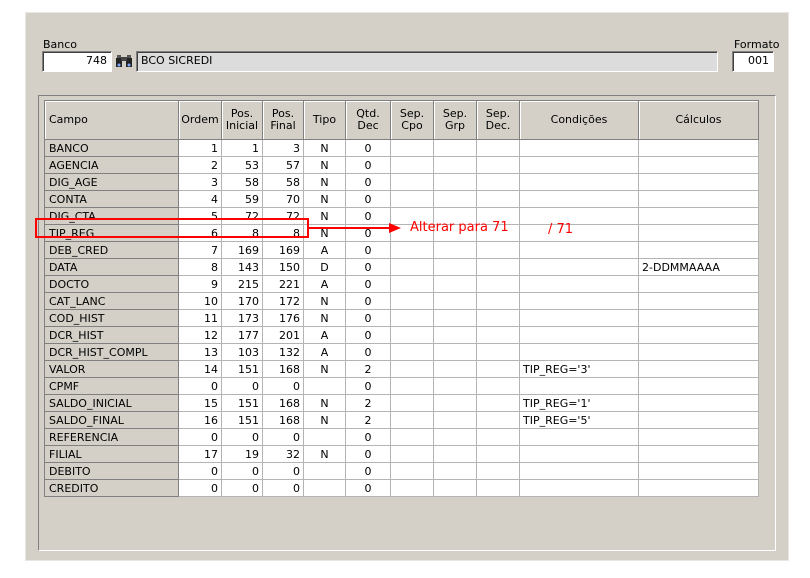 This screenshot has width=810, height=578. Describe the element at coordinates (200, 165) in the screenshot. I see `cell-ordem: 2` at that location.